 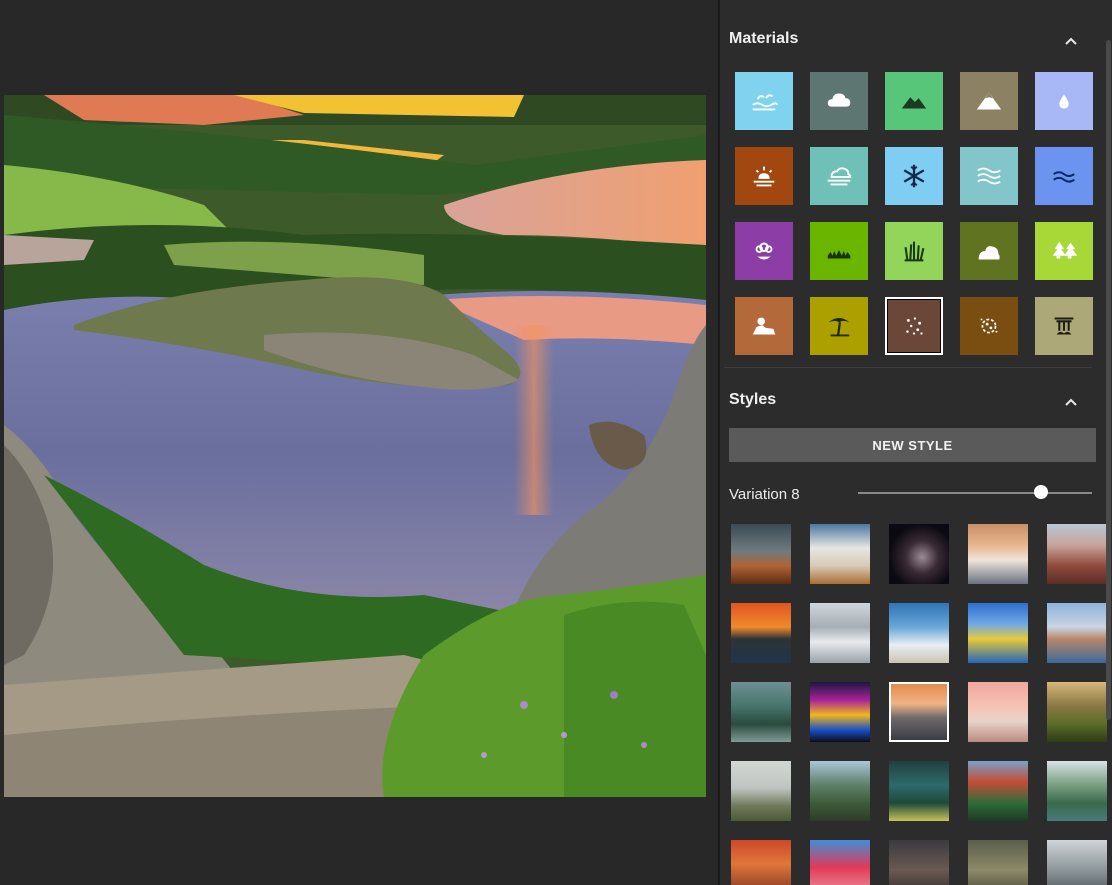 What do you see at coordinates (761, 633) in the screenshot?
I see `style-ocean-sunset` at bounding box center [761, 633].